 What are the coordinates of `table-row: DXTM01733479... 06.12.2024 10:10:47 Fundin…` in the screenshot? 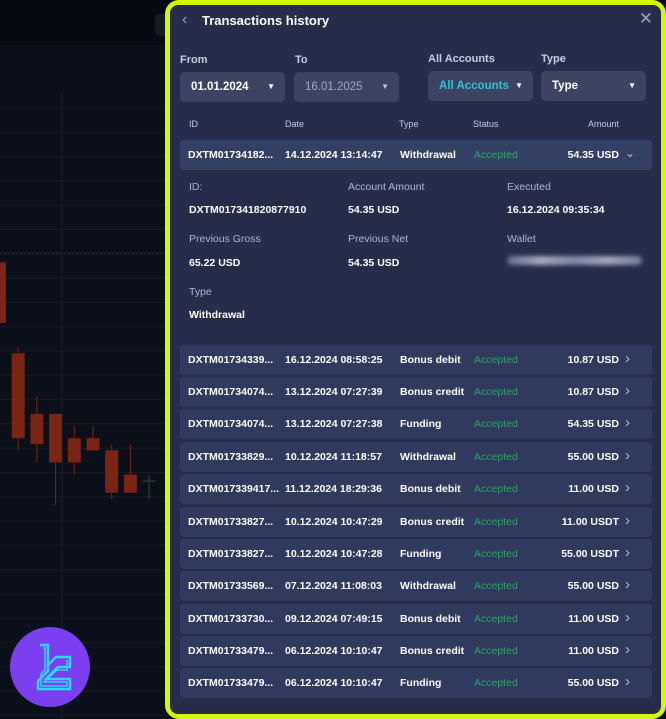 It's located at (416, 683).